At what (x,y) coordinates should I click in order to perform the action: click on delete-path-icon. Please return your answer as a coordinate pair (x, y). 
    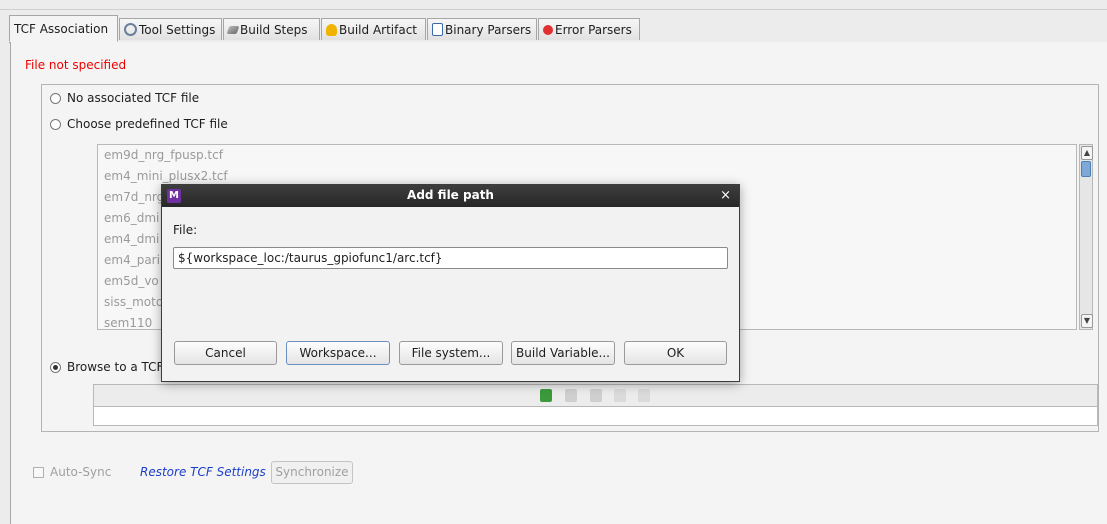
    Looking at the image, I should click on (571, 395).